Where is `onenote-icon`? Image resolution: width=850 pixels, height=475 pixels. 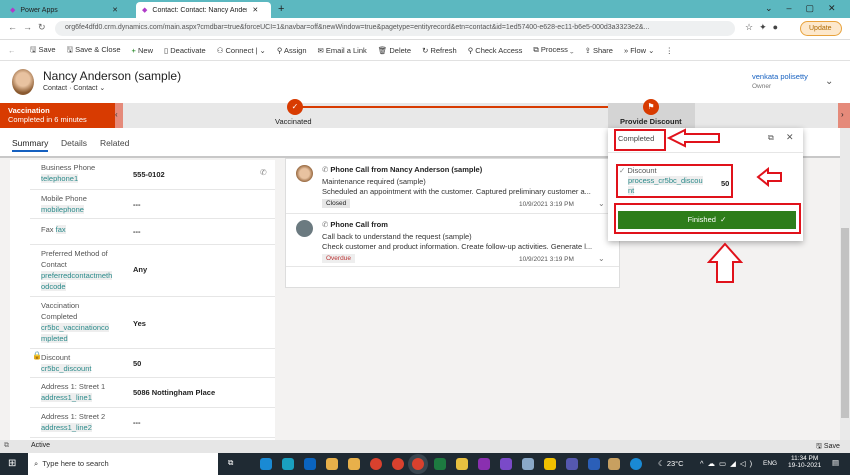 onenote-icon is located at coordinates (484, 464).